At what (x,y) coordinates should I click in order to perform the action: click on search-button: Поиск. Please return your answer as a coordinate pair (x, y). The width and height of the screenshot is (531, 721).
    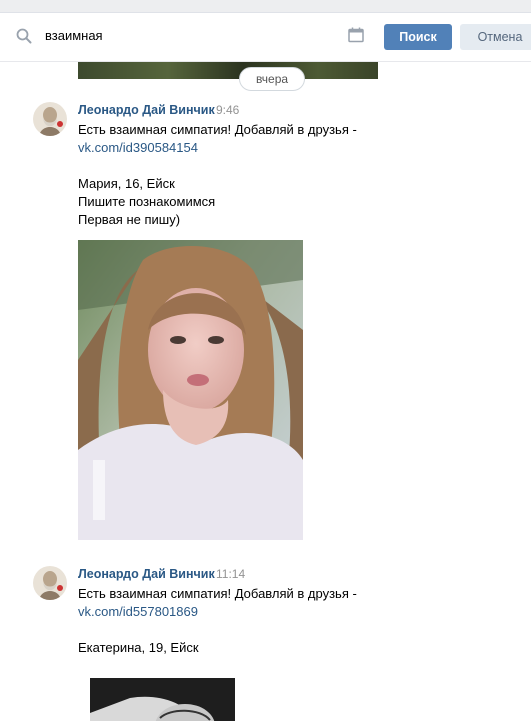
    Looking at the image, I should click on (418, 37).